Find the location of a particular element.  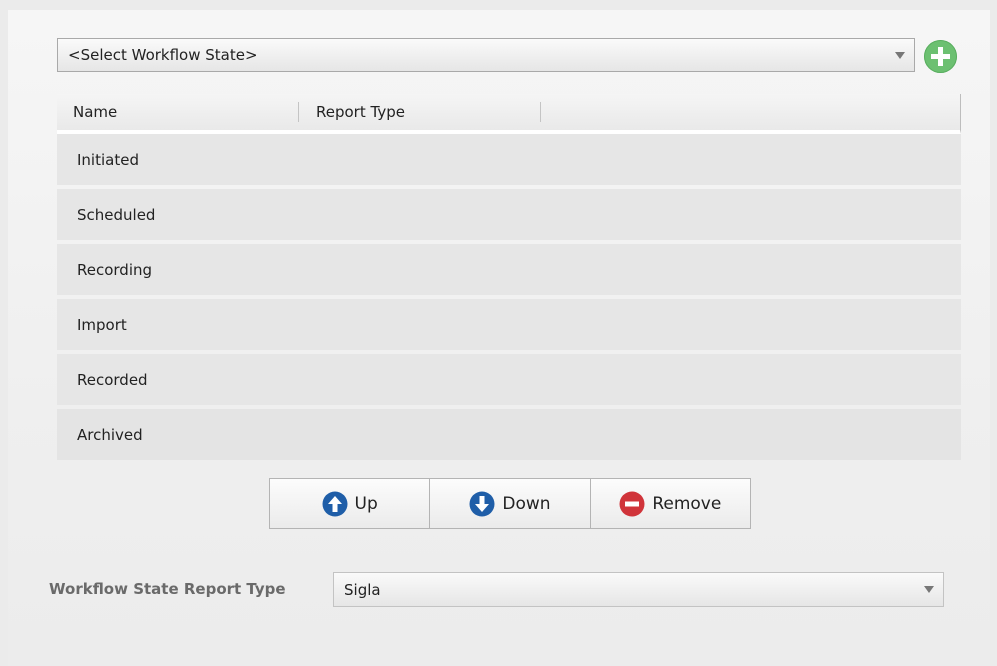

workflow-state-select: <Select Workflow State> is located at coordinates (486, 55).